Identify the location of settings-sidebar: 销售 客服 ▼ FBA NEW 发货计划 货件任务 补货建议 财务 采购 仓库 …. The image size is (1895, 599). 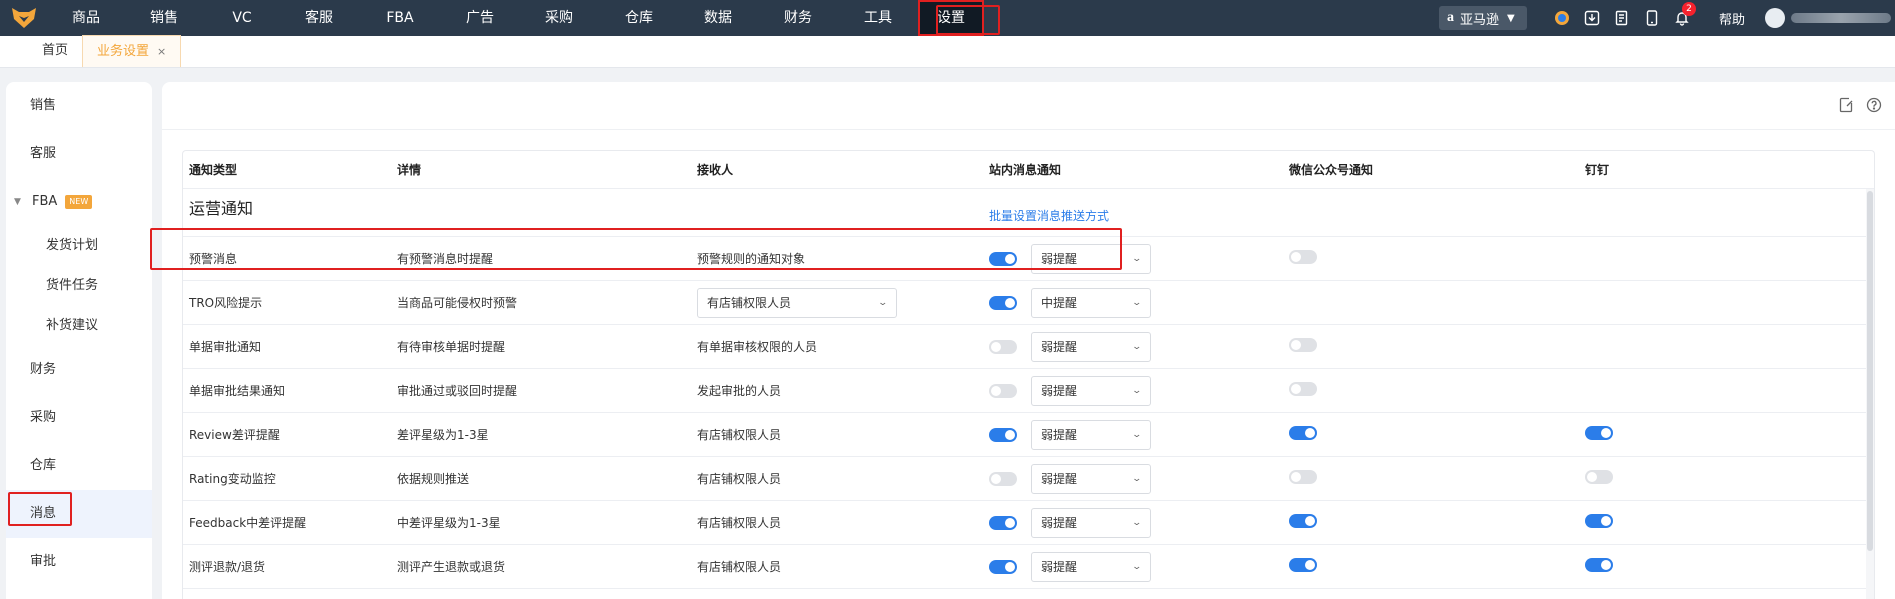
(79, 340).